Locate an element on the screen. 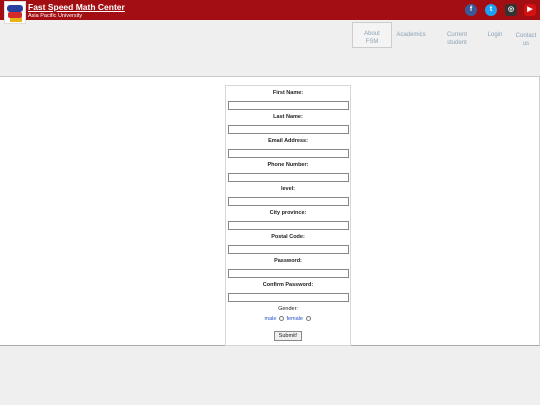  level-input is located at coordinates (288, 201).